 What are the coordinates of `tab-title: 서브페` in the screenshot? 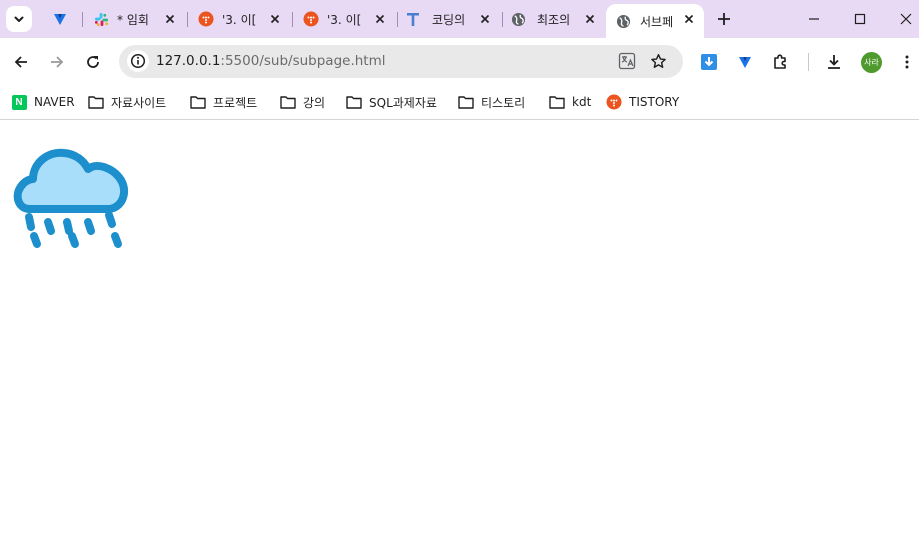 It's located at (657, 21).